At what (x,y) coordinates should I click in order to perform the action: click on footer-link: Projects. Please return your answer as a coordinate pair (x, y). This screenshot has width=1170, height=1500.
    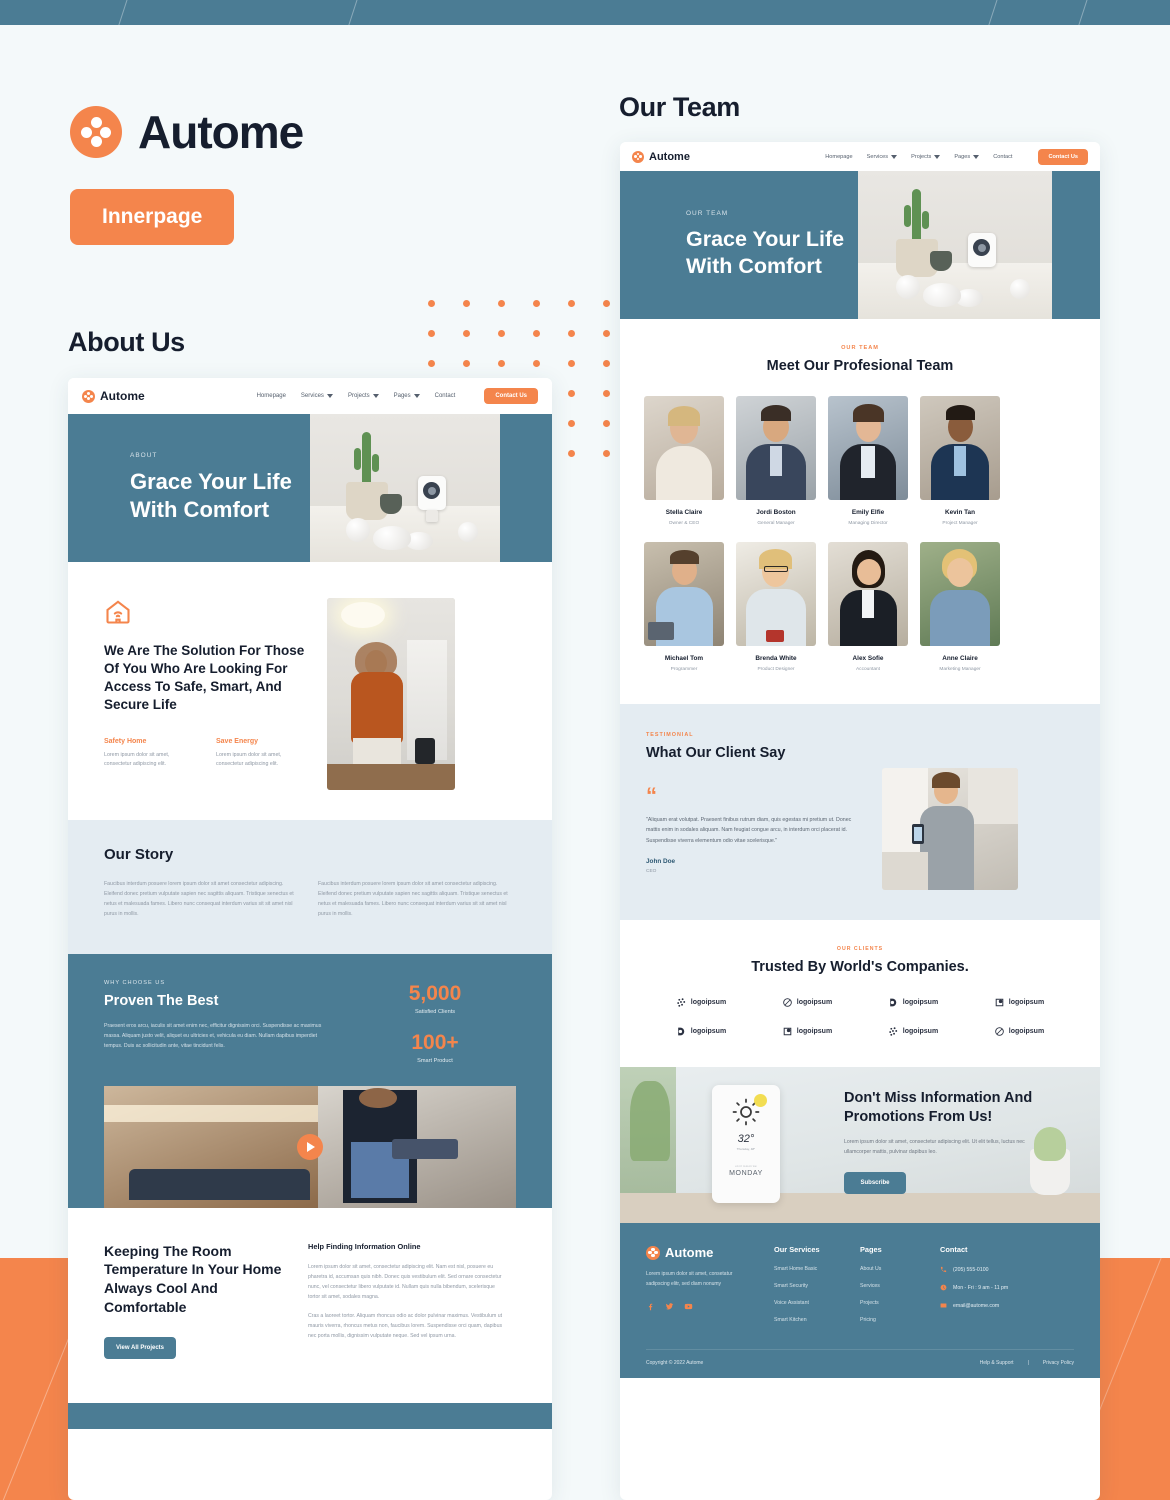
    Looking at the image, I should click on (900, 1303).